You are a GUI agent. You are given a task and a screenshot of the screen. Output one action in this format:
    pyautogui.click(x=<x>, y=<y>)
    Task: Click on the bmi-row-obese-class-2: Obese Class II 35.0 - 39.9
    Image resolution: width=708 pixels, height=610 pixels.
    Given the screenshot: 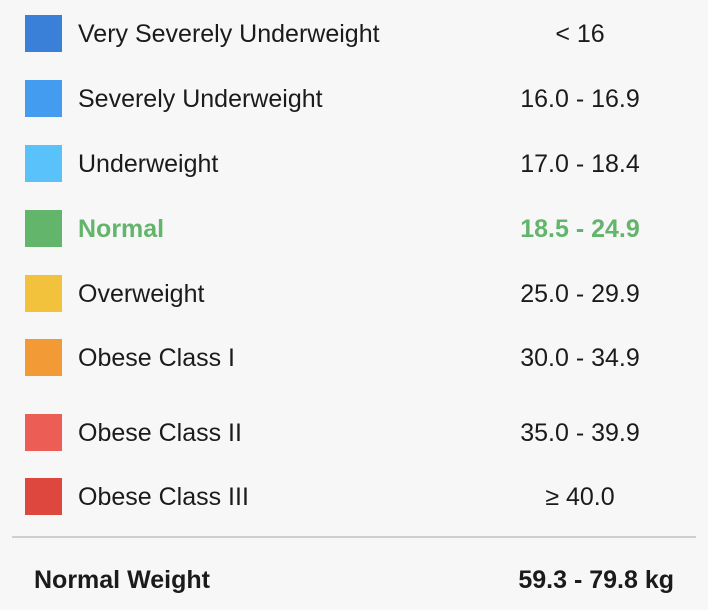 What is the action you would take?
    pyautogui.click(x=354, y=433)
    